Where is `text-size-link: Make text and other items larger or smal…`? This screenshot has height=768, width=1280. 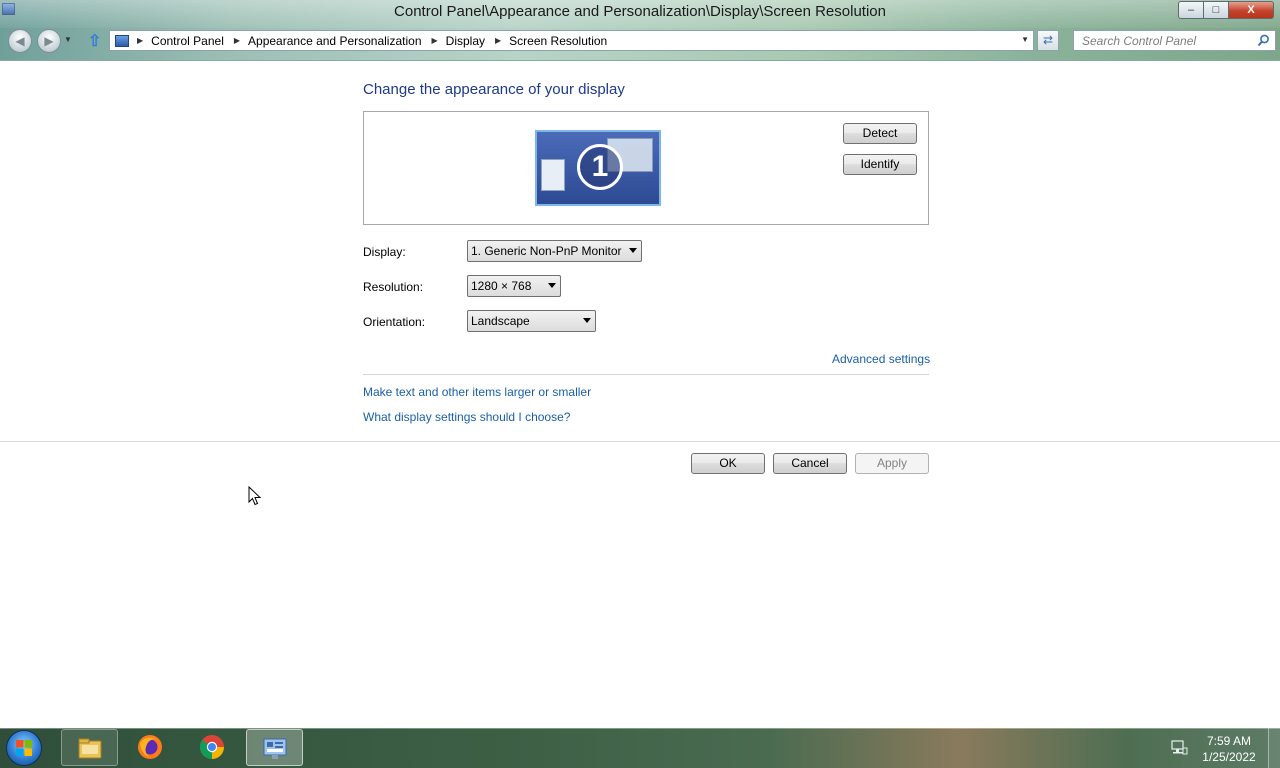
text-size-link: Make text and other items larger or smal… is located at coordinates (477, 392).